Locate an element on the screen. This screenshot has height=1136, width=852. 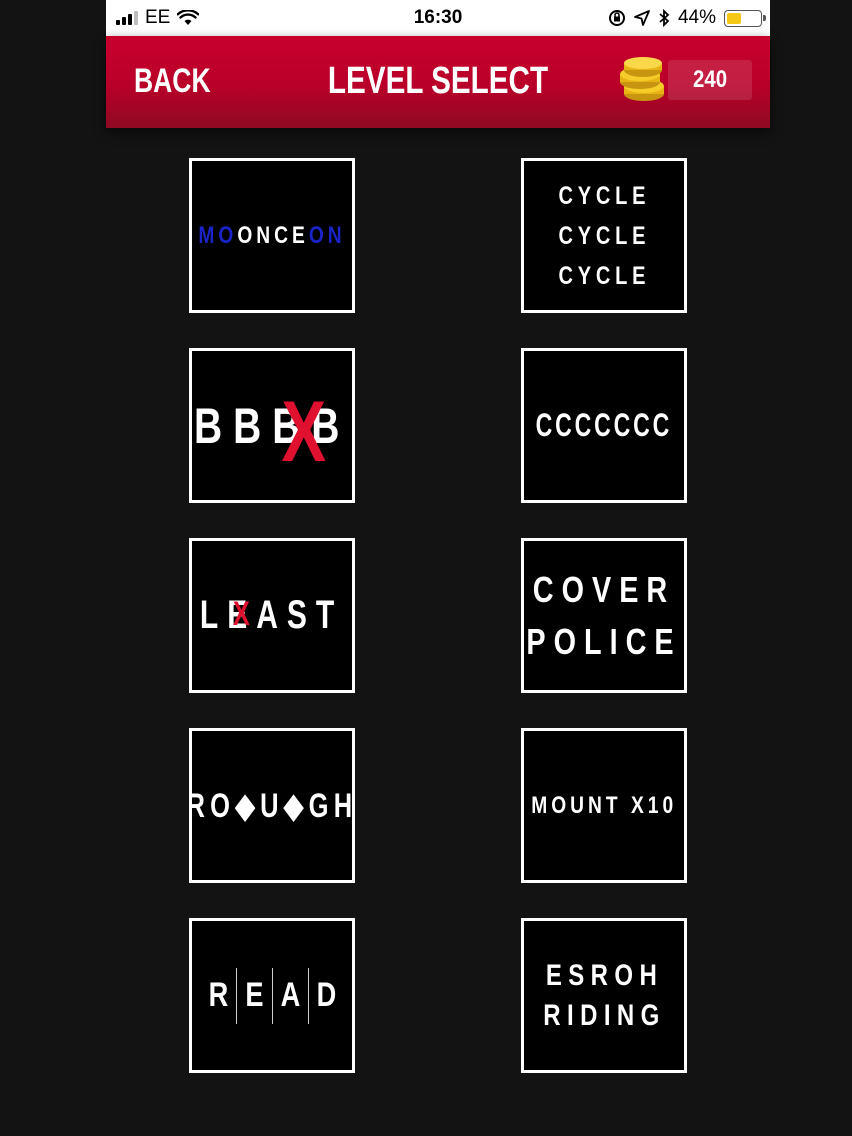
level-tile-label: MOONCEON is located at coordinates (271, 236).